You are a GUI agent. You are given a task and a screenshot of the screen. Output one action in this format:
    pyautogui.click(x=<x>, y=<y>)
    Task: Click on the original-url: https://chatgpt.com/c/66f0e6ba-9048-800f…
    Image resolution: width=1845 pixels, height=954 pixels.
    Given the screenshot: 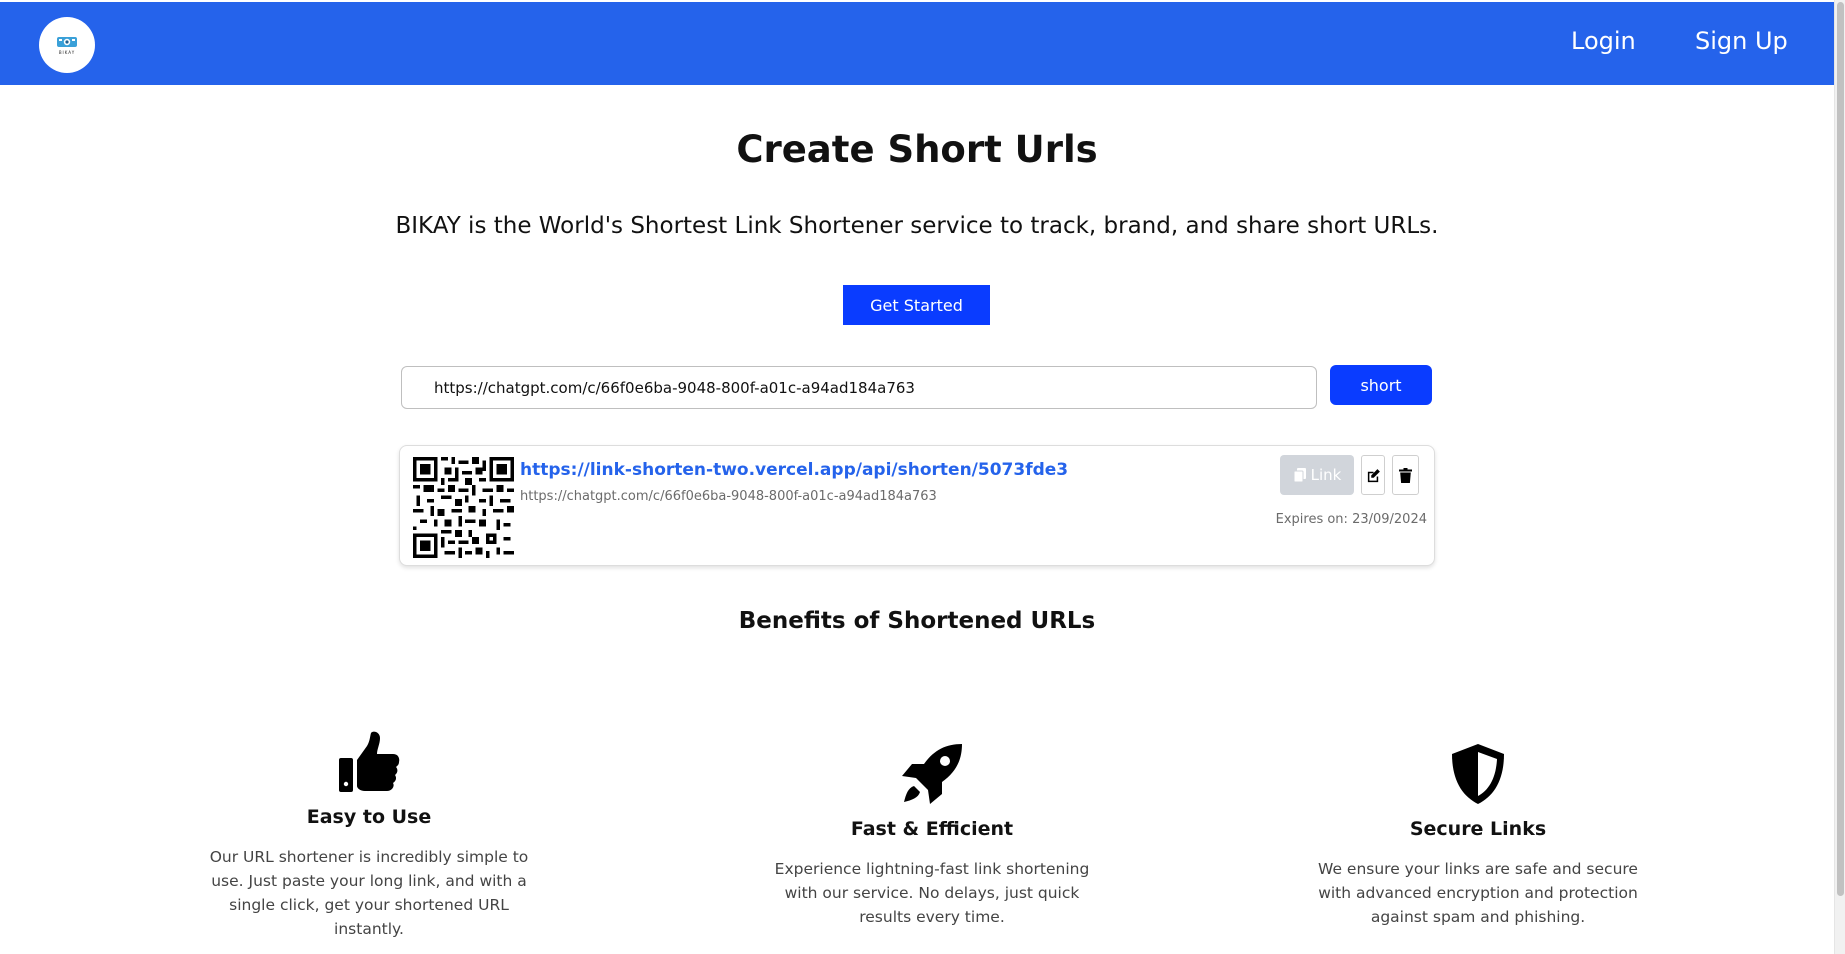 What is the action you would take?
    pyautogui.click(x=728, y=496)
    